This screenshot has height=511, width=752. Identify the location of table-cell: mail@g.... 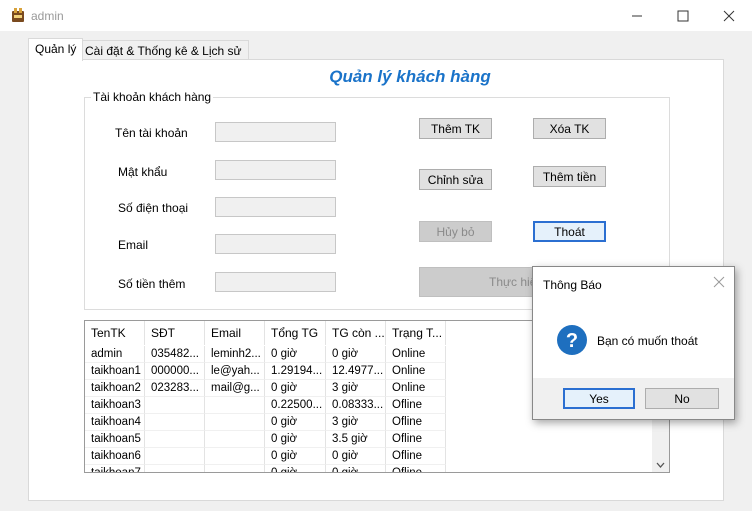
(235, 388).